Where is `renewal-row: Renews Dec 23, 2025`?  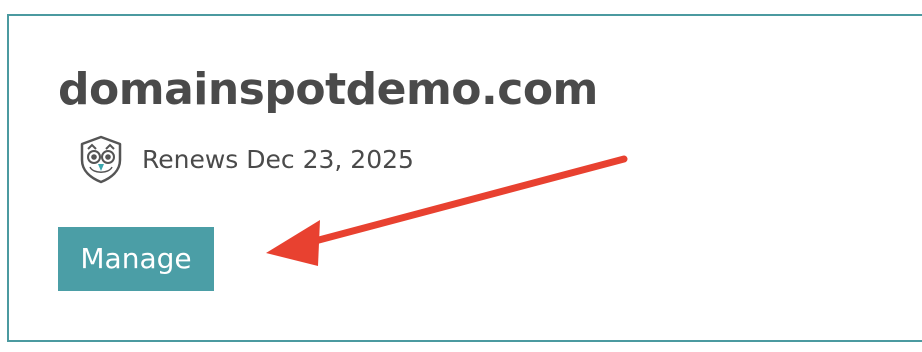 renewal-row: Renews Dec 23, 2025 is located at coordinates (245, 159).